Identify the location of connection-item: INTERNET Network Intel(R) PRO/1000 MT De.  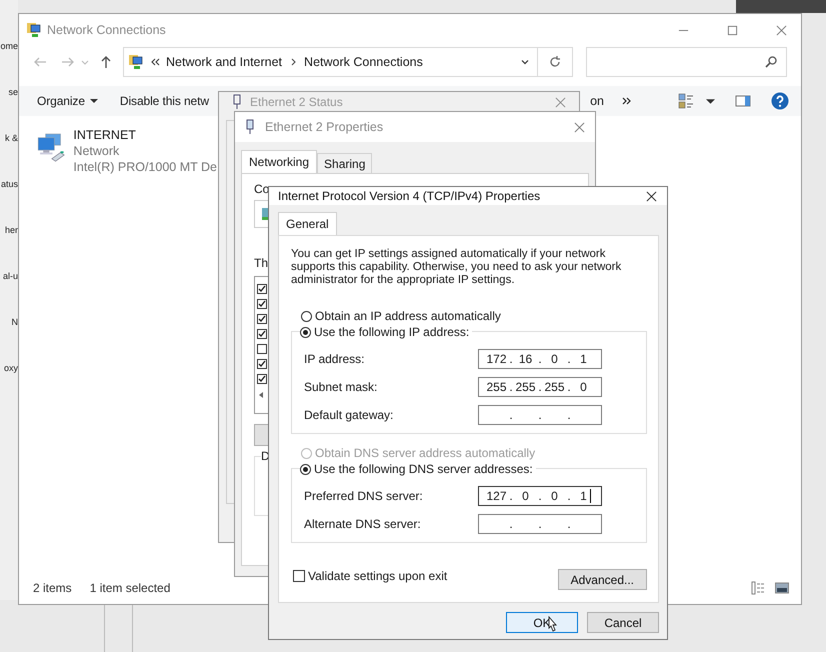
(127, 149).